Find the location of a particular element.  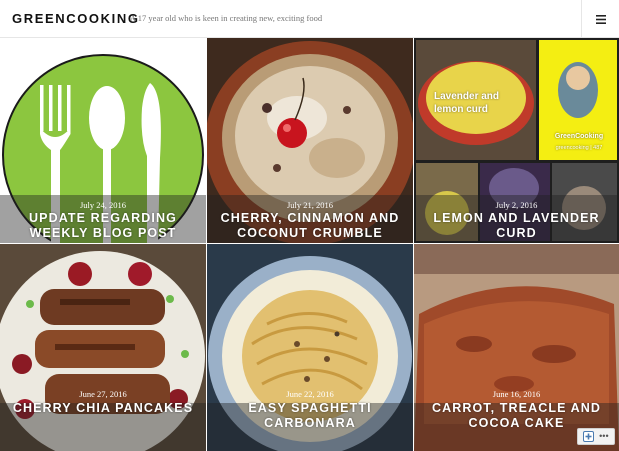

menu-button is located at coordinates (600, 19).